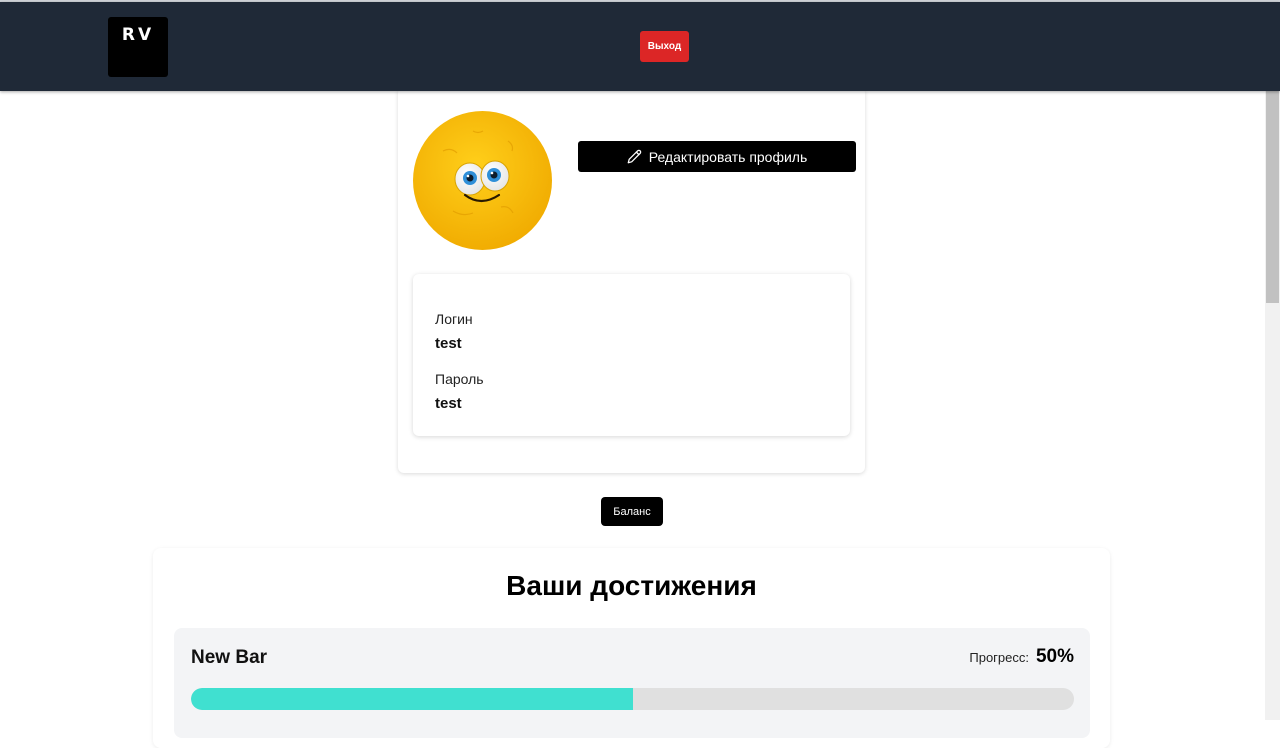 The width and height of the screenshot is (1280, 748). I want to click on progress-value: 50%, so click(1054, 656).